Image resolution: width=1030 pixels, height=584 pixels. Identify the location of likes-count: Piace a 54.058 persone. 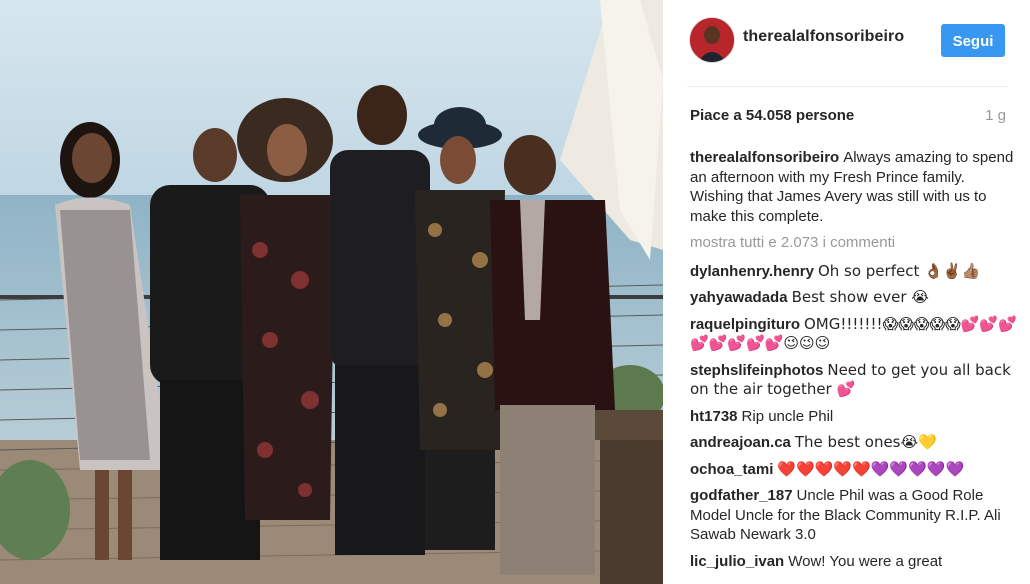
(772, 115).